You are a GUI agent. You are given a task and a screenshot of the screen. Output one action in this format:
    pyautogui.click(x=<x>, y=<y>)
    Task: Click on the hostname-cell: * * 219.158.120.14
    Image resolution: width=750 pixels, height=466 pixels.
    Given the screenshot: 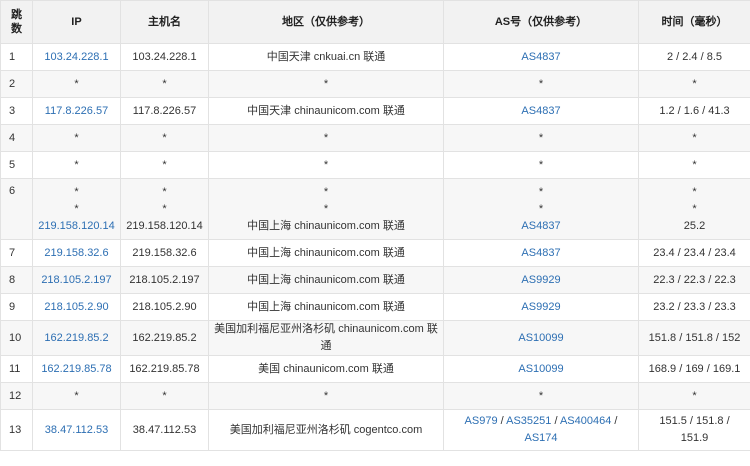 What is the action you would take?
    pyautogui.click(x=164, y=209)
    